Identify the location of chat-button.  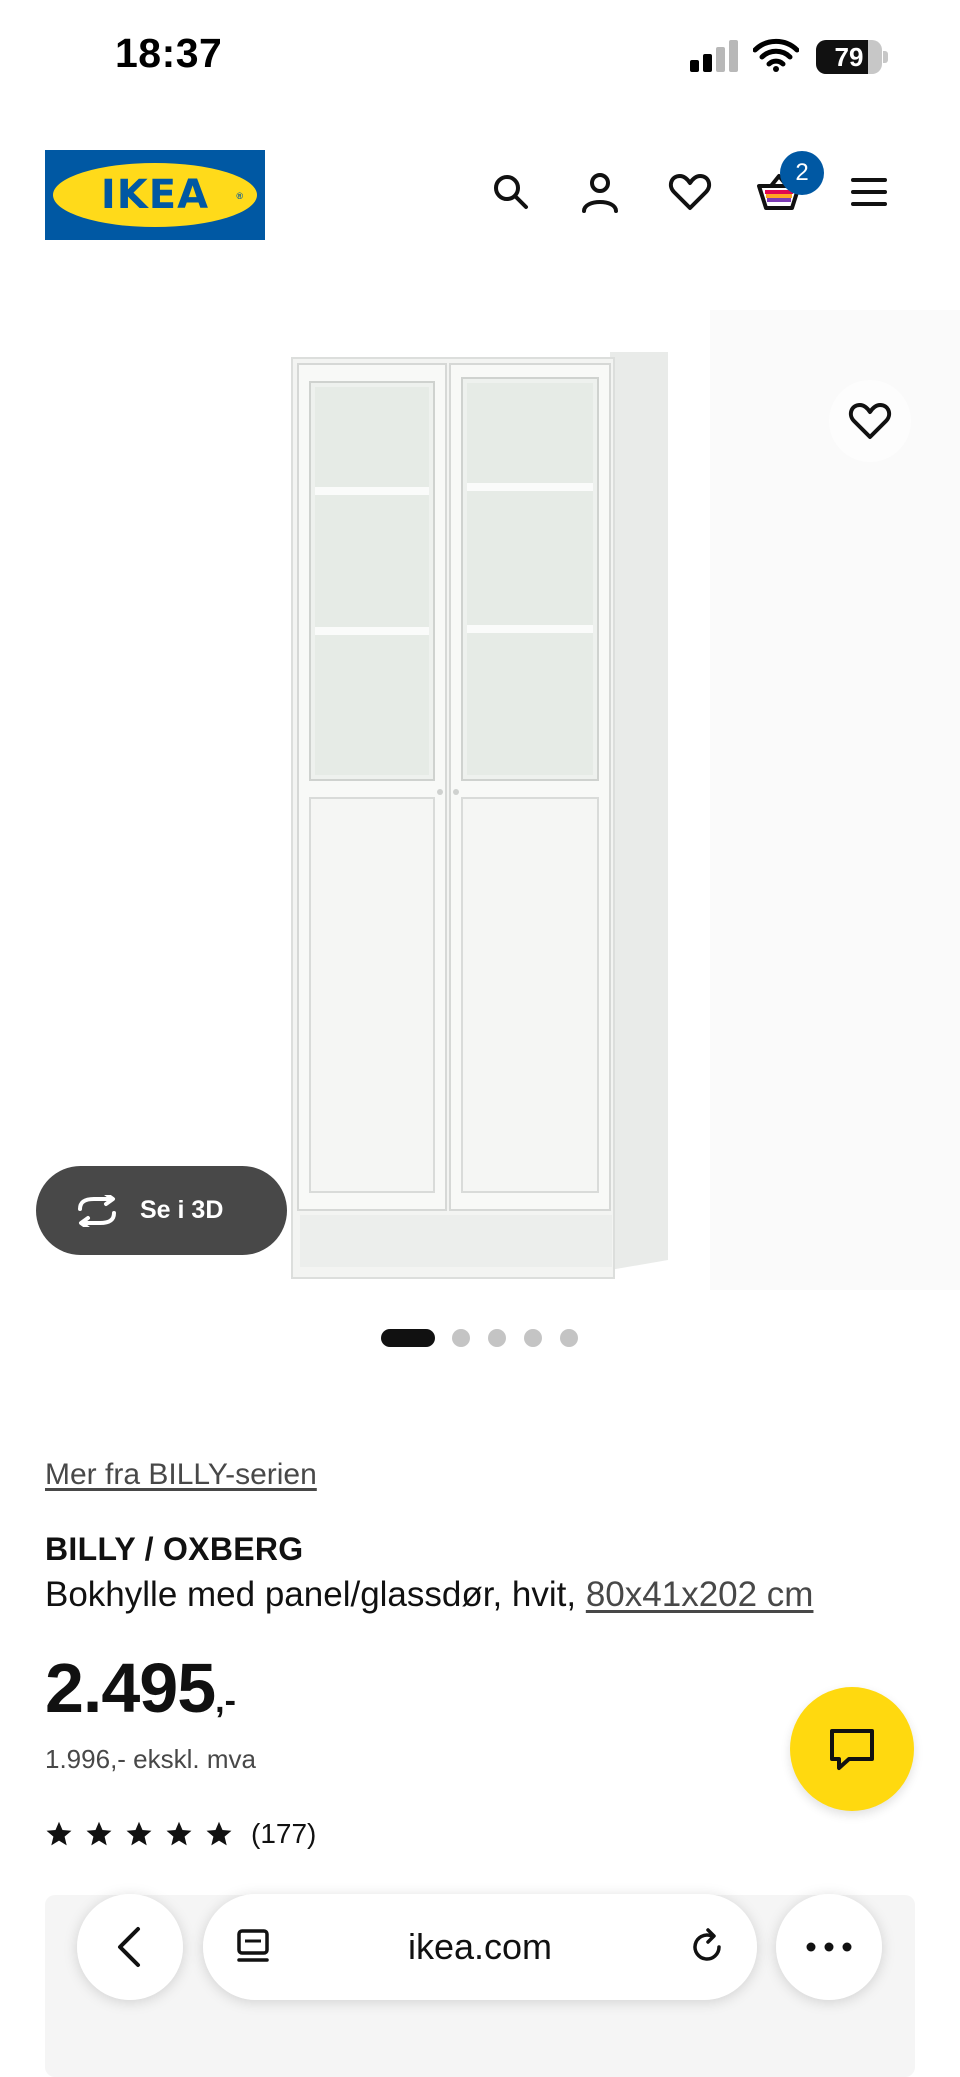
(852, 1749).